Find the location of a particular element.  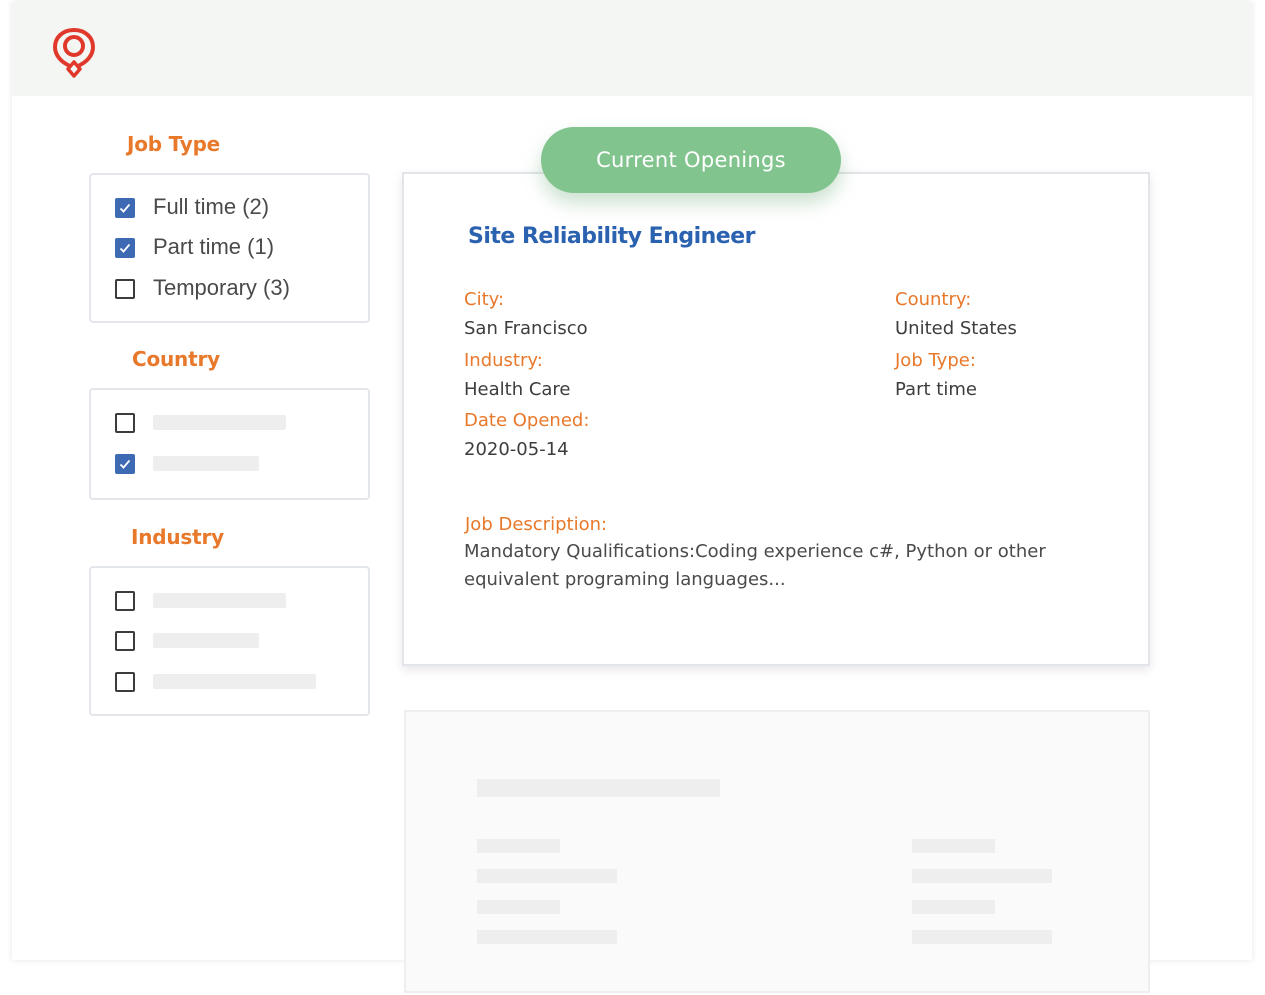

job-description-label: Job Description: is located at coordinates (536, 524).